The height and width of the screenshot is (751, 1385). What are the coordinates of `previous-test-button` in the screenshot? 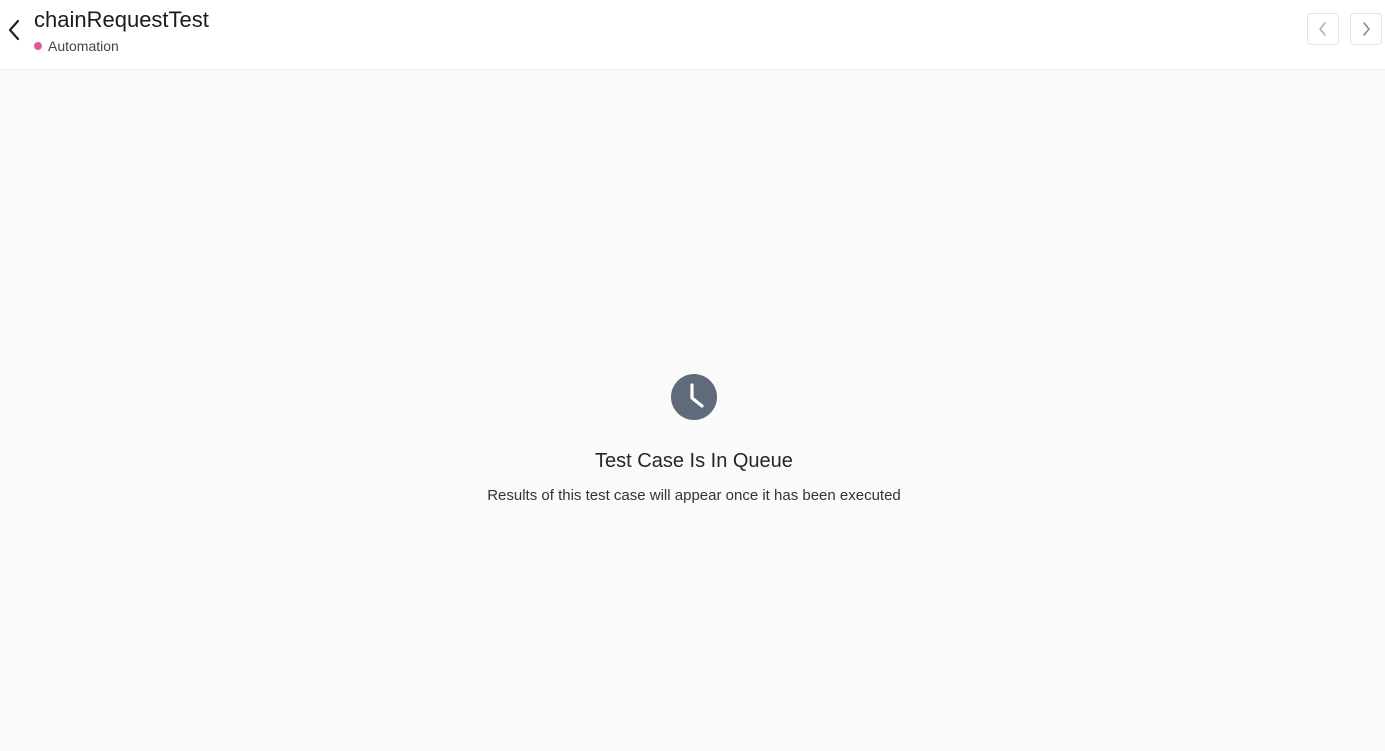 It's located at (1323, 29).